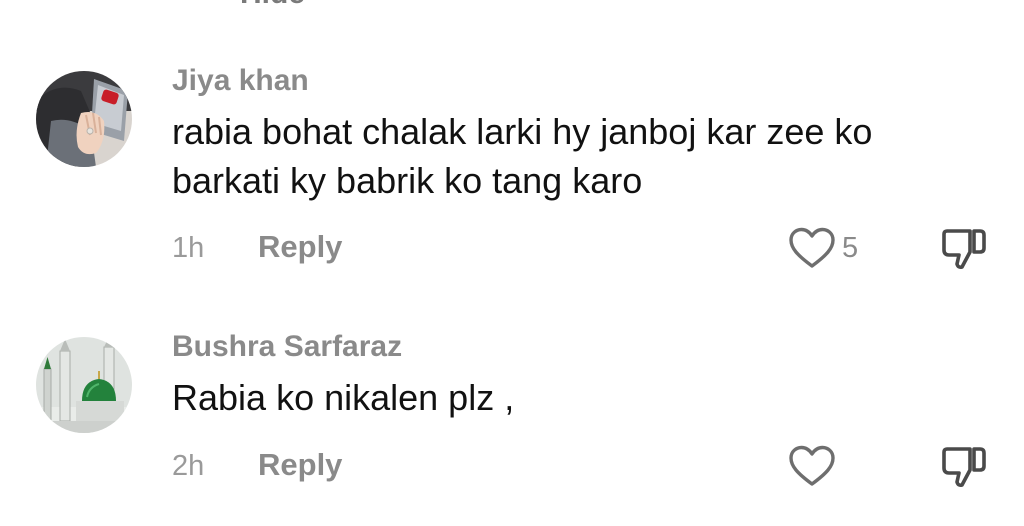 This screenshot has height=526, width=1024. Describe the element at coordinates (272, 5) in the screenshot. I see `hide-replies-link: Hide` at that location.